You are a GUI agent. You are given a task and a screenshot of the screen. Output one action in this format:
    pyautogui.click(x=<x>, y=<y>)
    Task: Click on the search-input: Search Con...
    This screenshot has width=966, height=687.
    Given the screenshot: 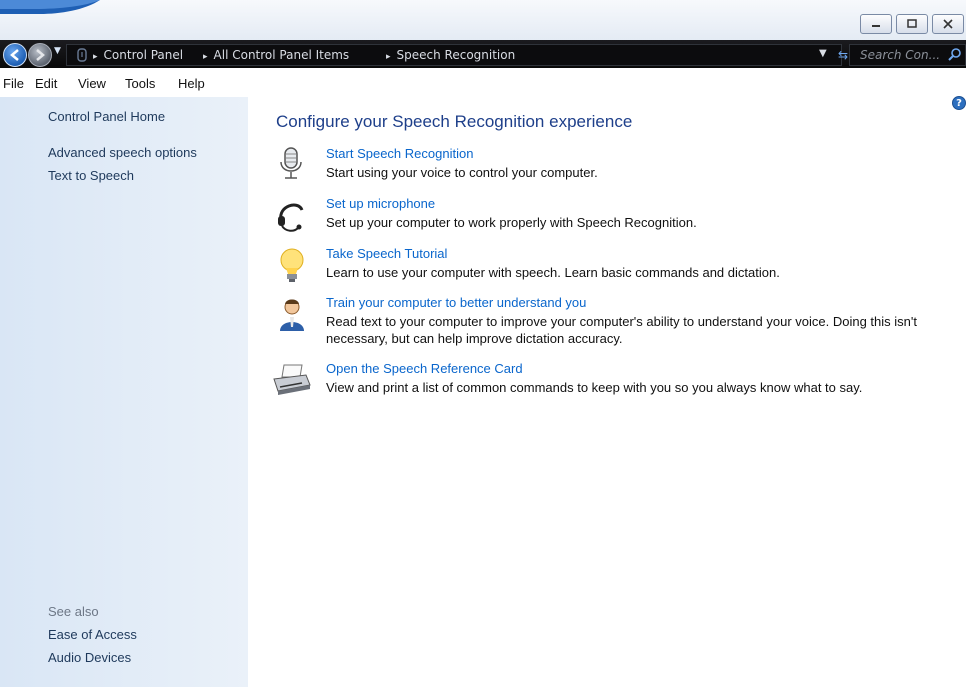 What is the action you would take?
    pyautogui.click(x=907, y=55)
    